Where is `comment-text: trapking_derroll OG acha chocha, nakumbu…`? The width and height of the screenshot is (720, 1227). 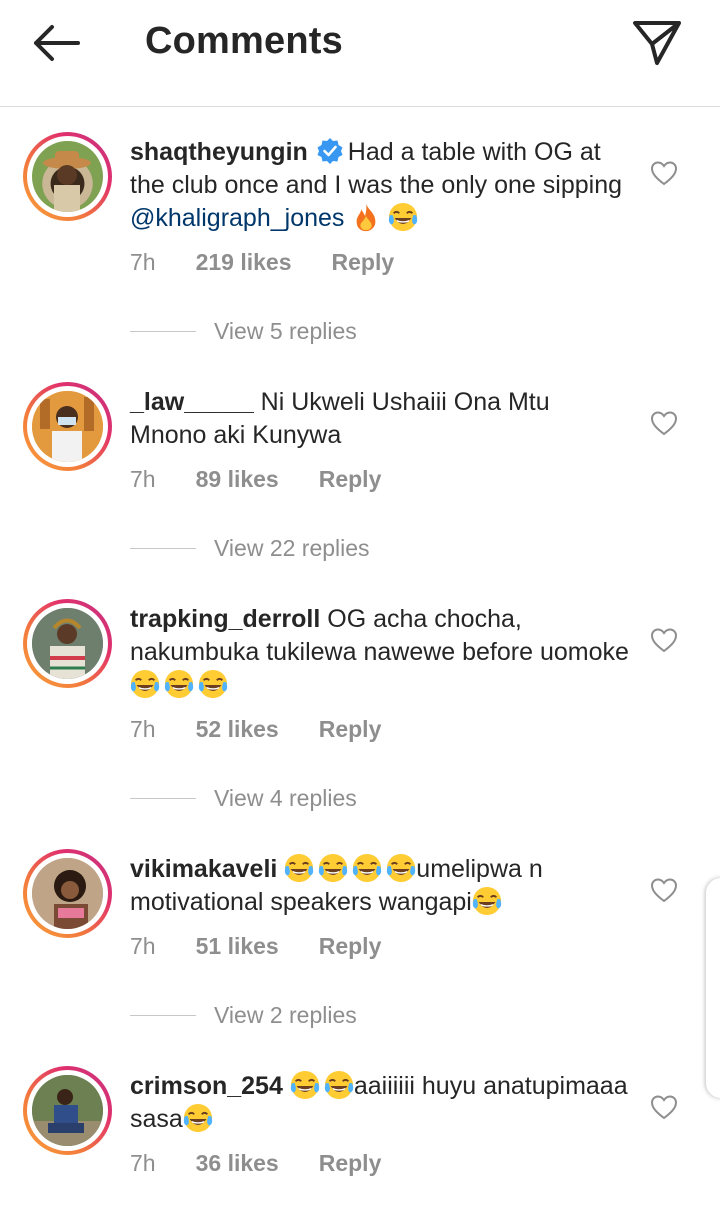 comment-text: trapking_derroll OG acha chocha, nakumbu… is located at coordinates (380, 652).